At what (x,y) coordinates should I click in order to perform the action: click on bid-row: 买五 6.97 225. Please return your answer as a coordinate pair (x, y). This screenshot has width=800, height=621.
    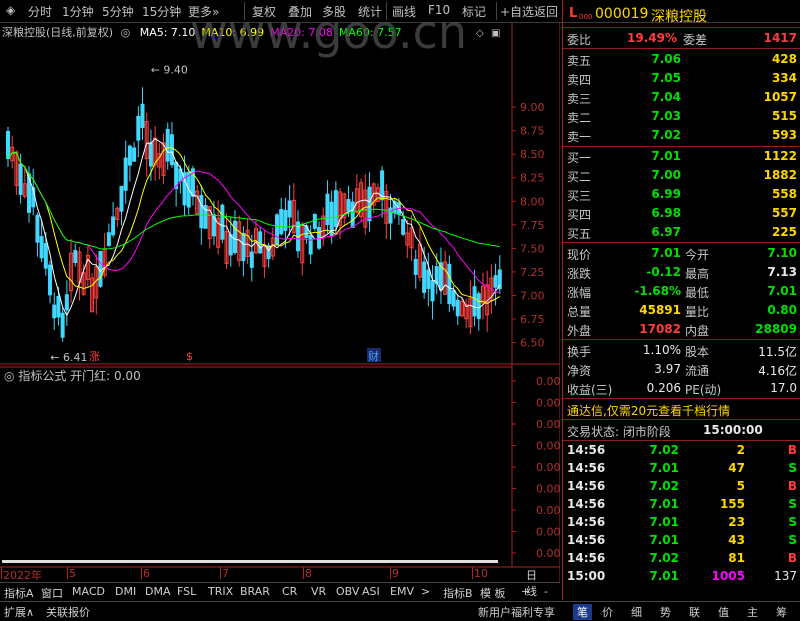
    Looking at the image, I should click on (681, 232).